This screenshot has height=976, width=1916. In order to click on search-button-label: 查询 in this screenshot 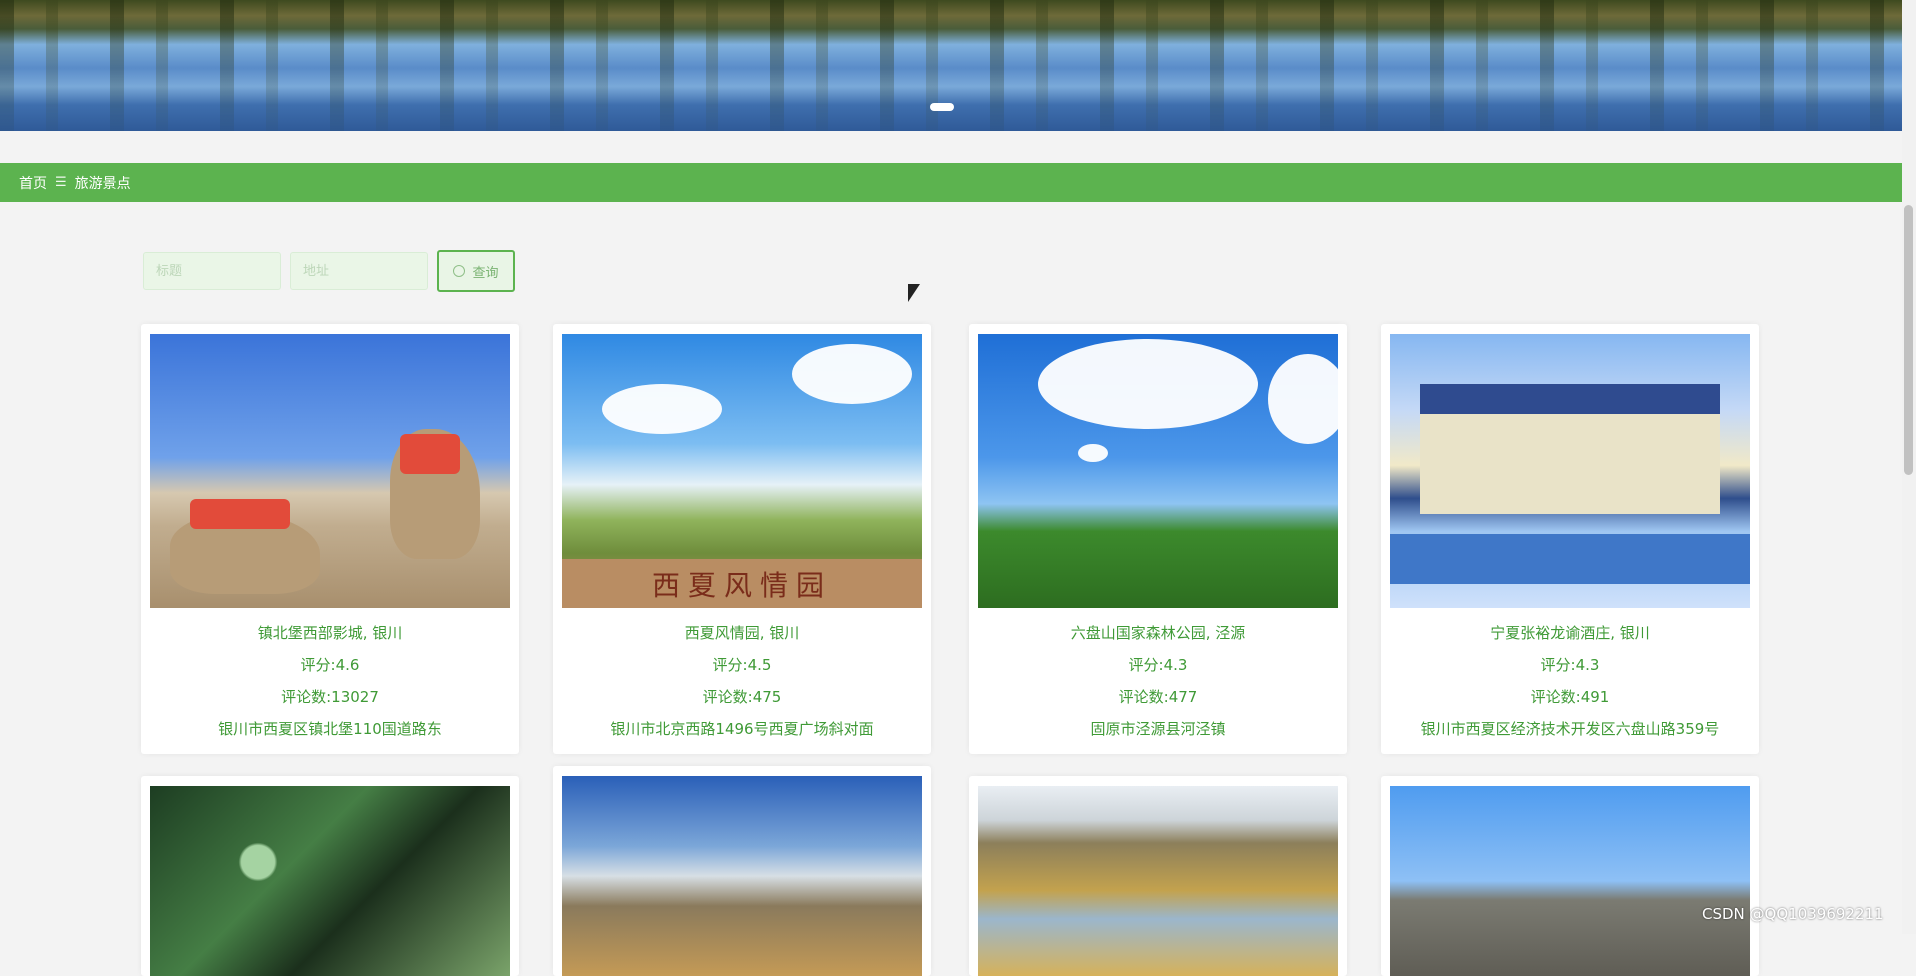, I will do `click(485, 273)`.